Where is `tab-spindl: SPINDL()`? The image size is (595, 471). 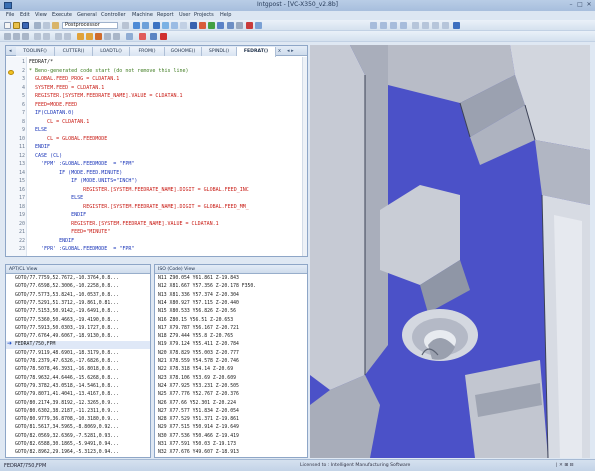 tab-spindl: SPINDL() is located at coordinates (219, 51).